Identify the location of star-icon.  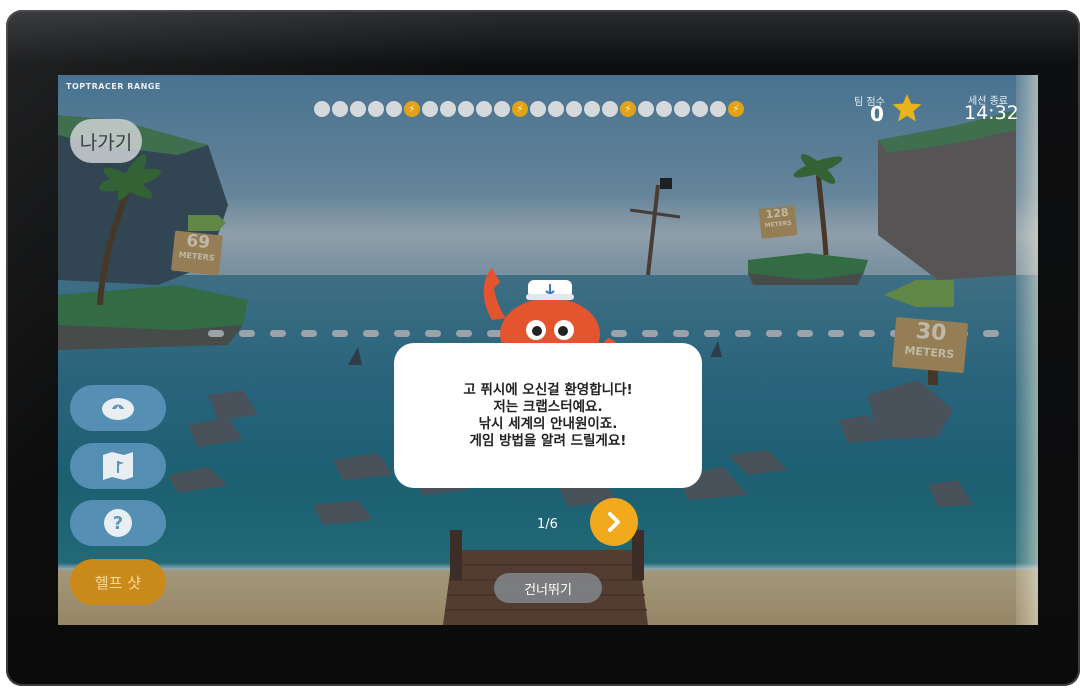
(907, 108).